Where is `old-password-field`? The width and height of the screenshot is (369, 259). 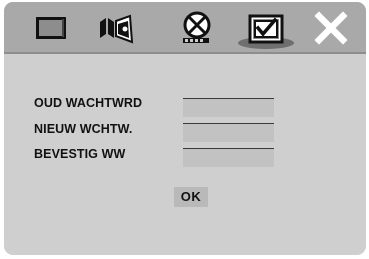 old-password-field is located at coordinates (228, 107).